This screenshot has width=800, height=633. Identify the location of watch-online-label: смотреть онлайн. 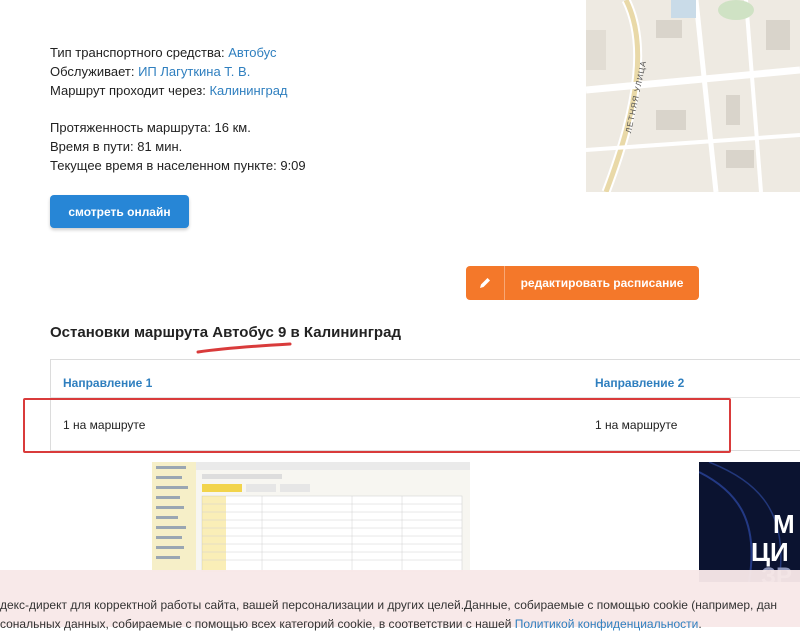
(119, 211).